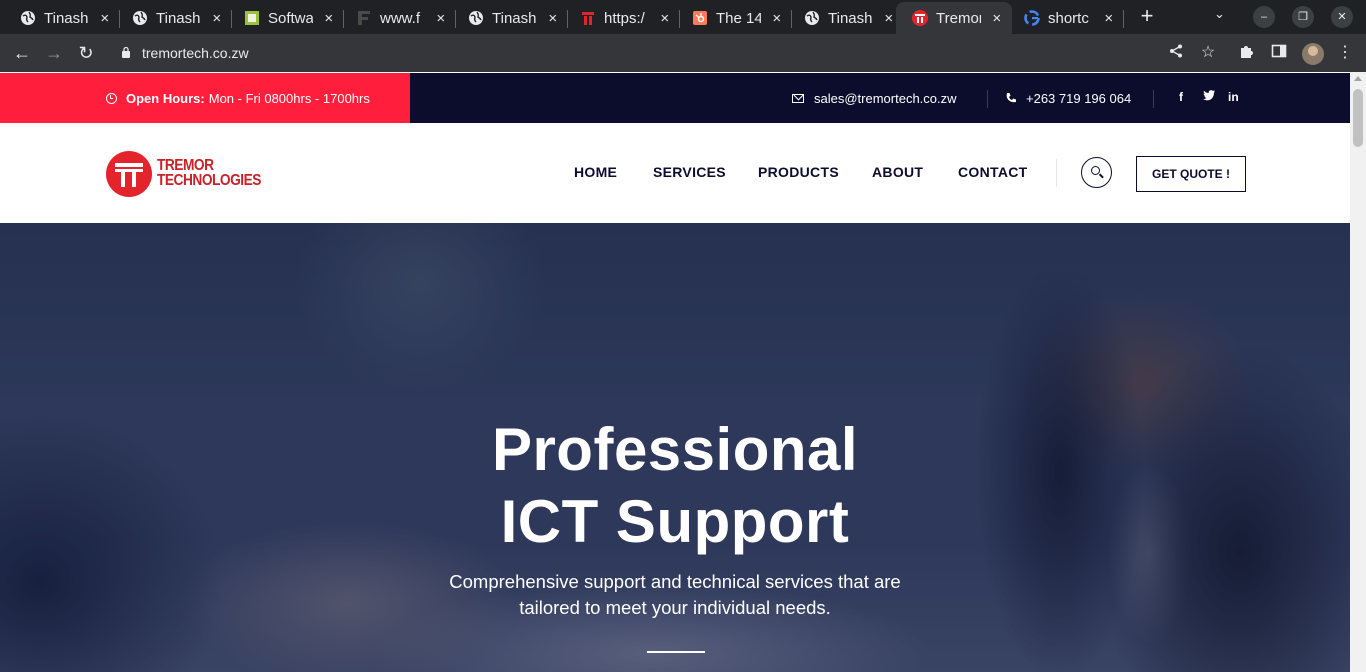 Image resolution: width=1366 pixels, height=672 pixels. I want to click on browser-toolbar: ← → ↻ tremortech.co.zw ☆ ⋮, so click(683, 53).